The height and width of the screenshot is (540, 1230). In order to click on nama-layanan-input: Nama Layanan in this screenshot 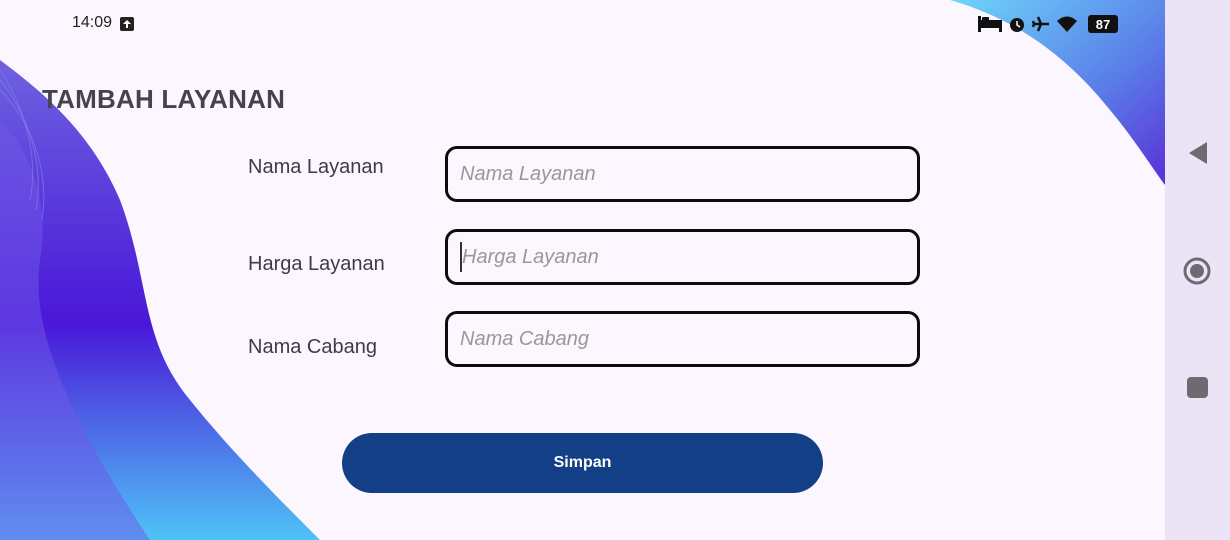, I will do `click(682, 174)`.